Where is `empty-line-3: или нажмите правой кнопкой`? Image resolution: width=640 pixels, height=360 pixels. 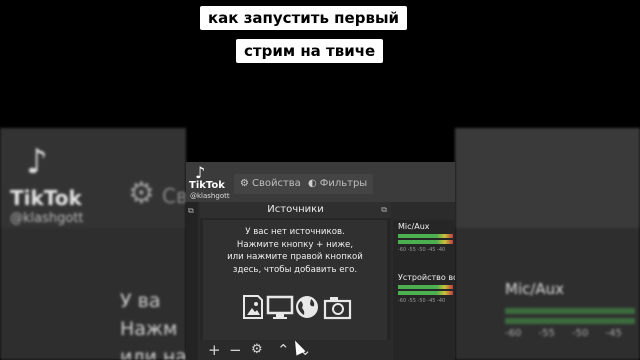
empty-line-3: или нажмите правой кнопкой is located at coordinates (295, 257).